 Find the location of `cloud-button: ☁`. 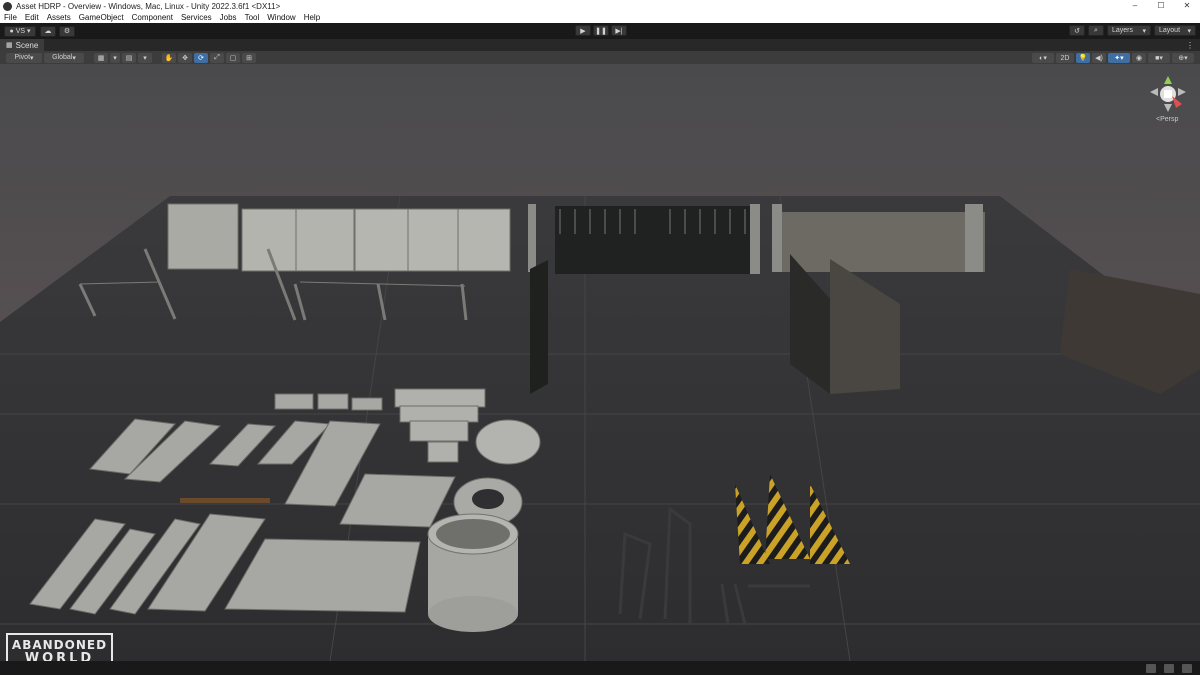

cloud-button: ☁ is located at coordinates (48, 31).